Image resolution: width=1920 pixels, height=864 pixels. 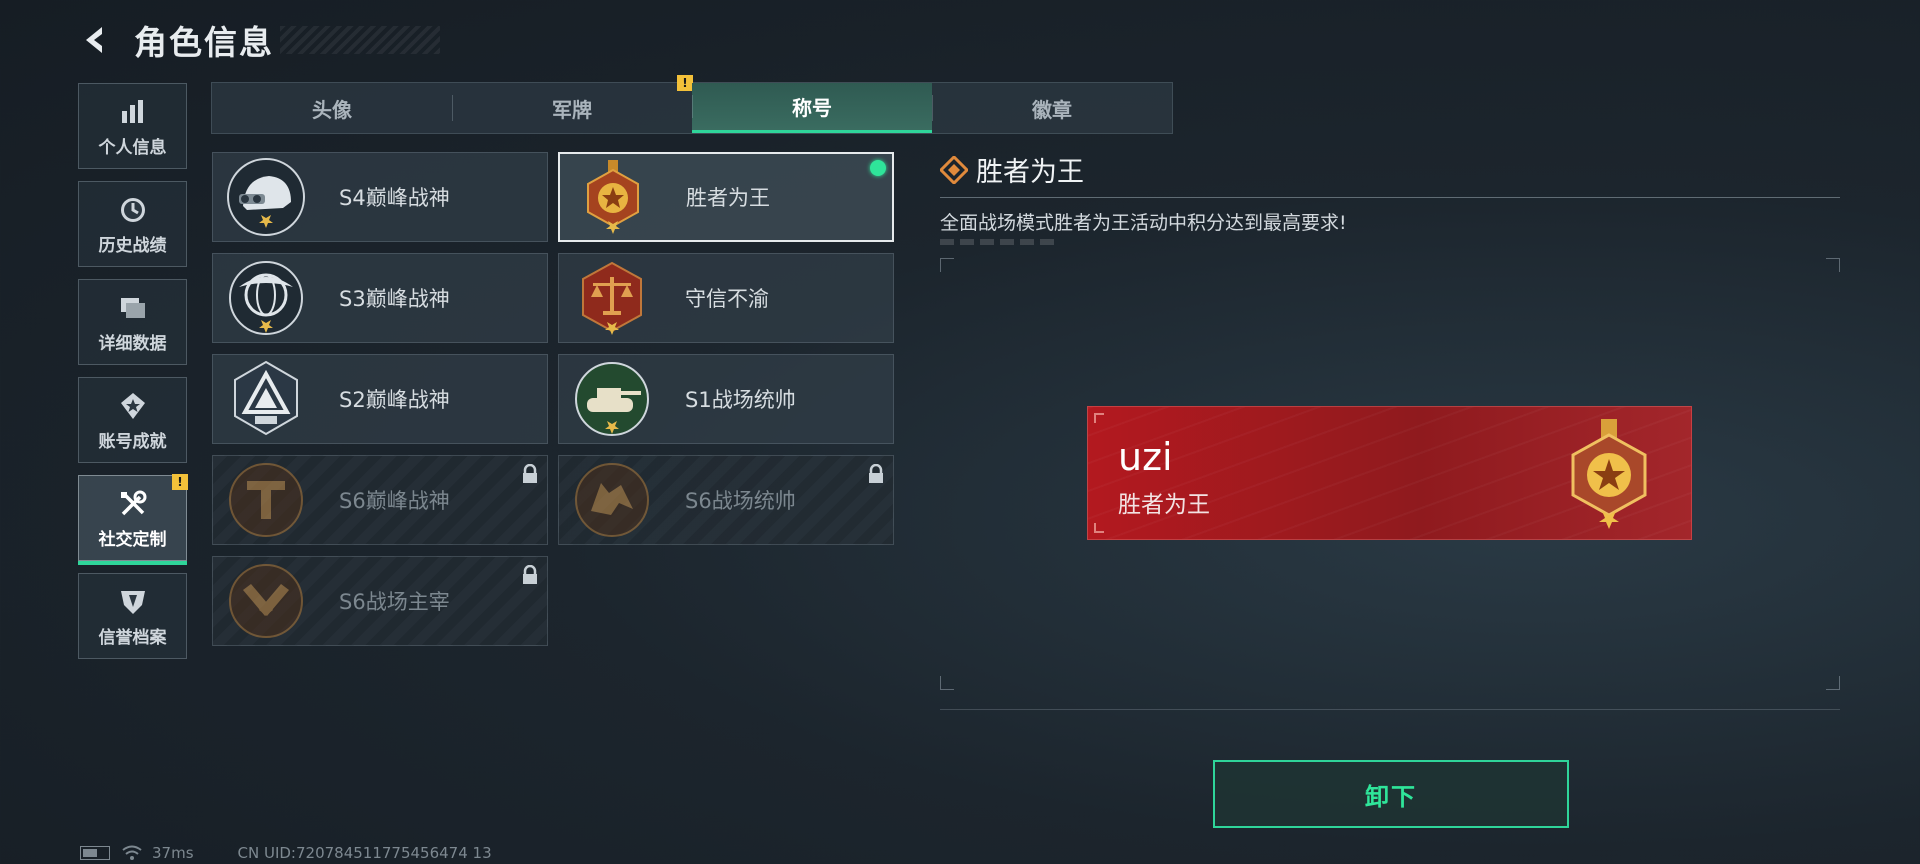 What do you see at coordinates (740, 400) in the screenshot?
I see `title-card-label: S1战场统帅` at bounding box center [740, 400].